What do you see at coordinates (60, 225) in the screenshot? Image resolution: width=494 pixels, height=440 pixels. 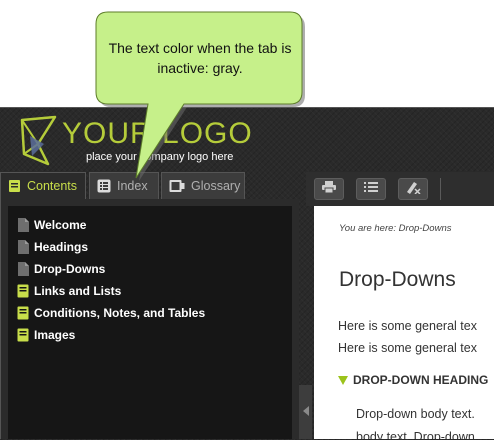 I see `toc-item-label: Welcome` at bounding box center [60, 225].